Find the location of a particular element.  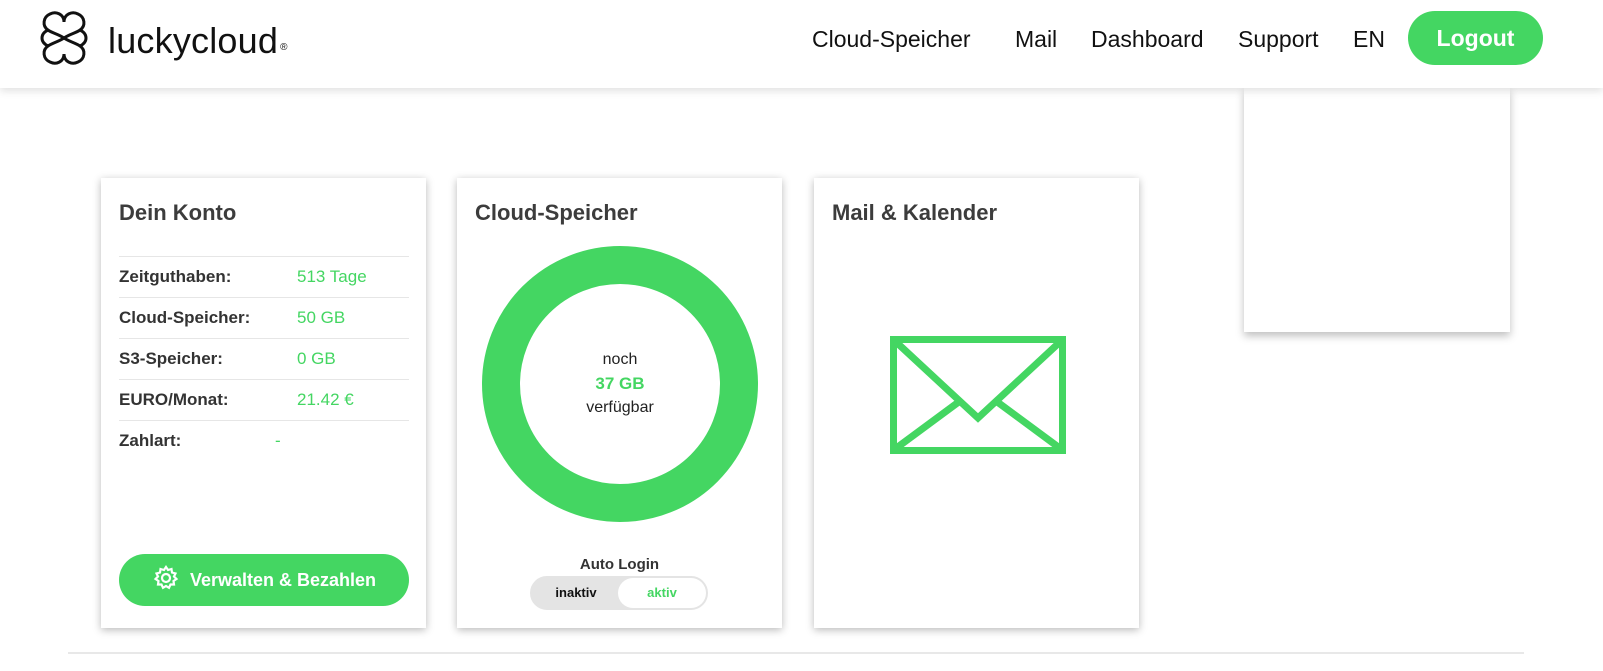

auto-login-toggle: inaktiv aktiv is located at coordinates (619, 593).